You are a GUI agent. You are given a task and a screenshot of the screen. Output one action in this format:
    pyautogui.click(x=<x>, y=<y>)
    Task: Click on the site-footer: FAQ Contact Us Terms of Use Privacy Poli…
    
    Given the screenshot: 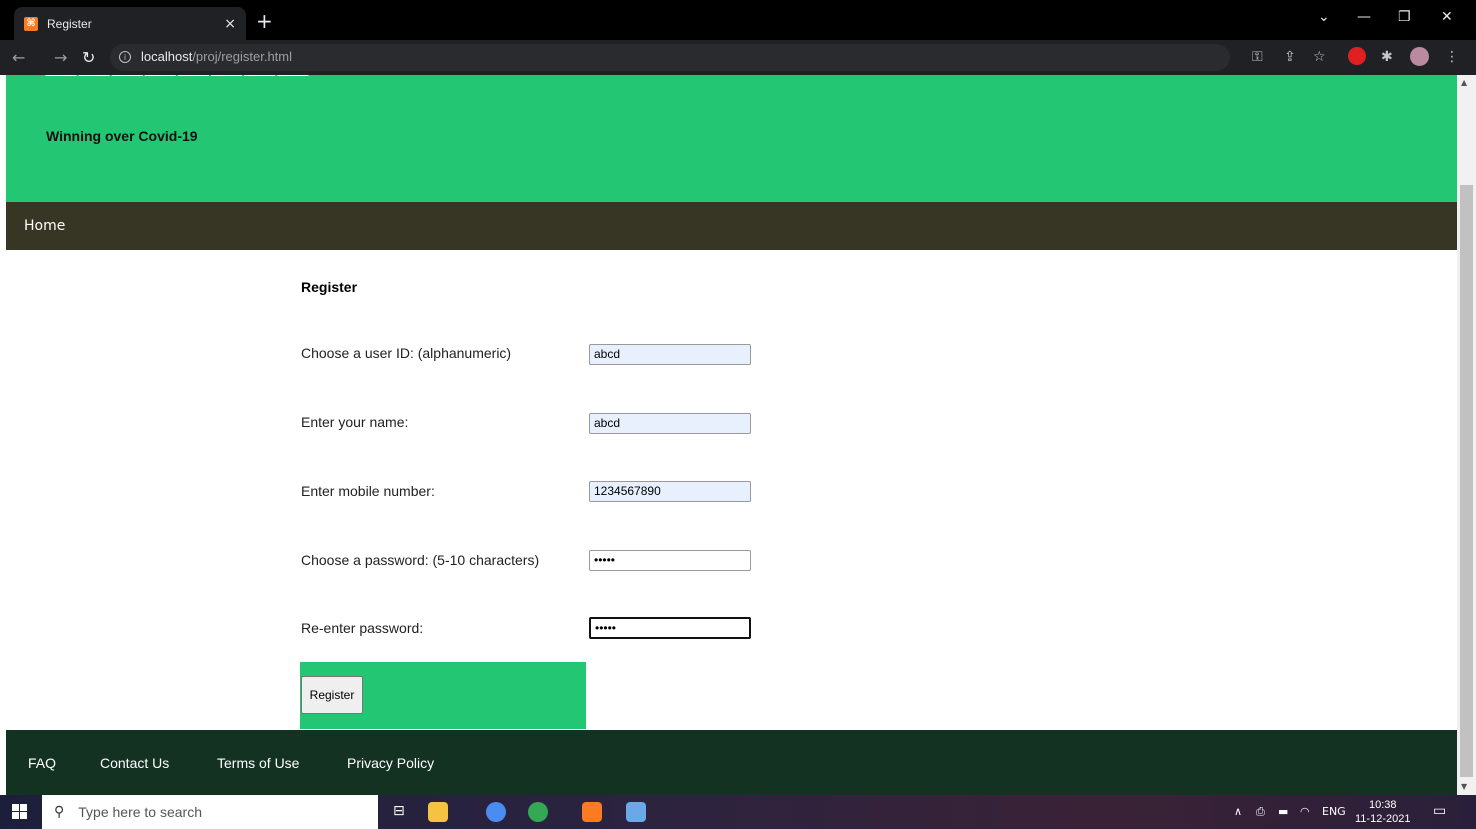 What is the action you would take?
    pyautogui.click(x=731, y=762)
    